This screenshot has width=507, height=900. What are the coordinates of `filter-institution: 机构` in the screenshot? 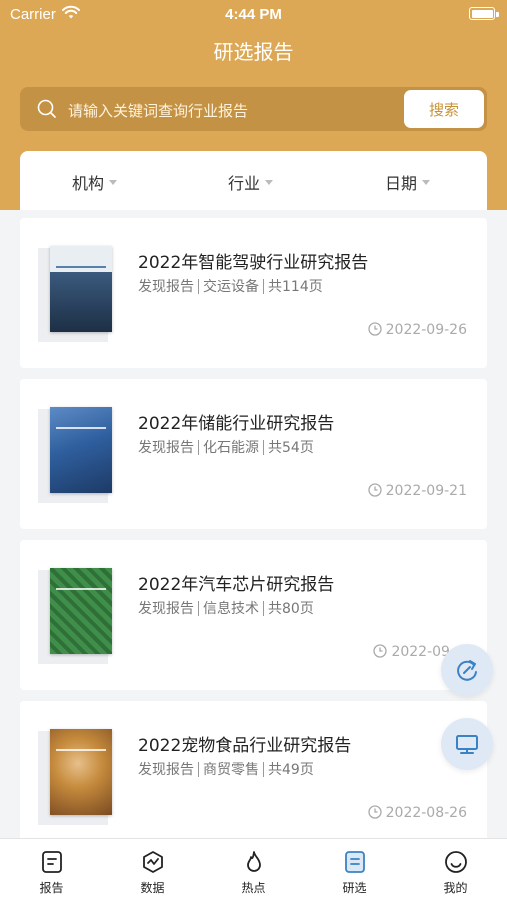 It's located at (95, 182).